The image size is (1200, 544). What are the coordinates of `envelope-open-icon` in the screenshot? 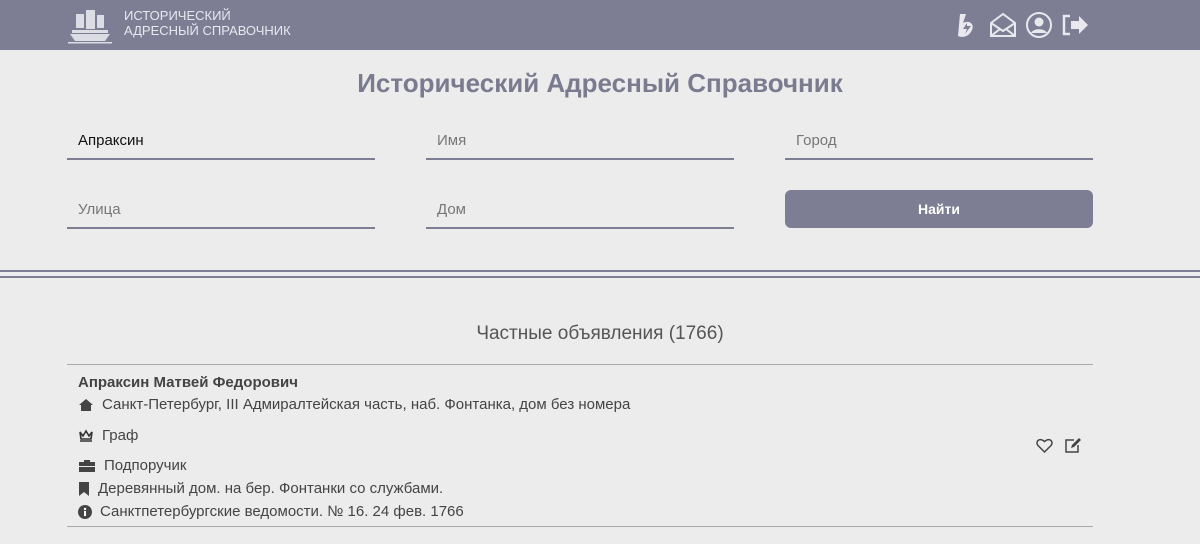 It's located at (1003, 25).